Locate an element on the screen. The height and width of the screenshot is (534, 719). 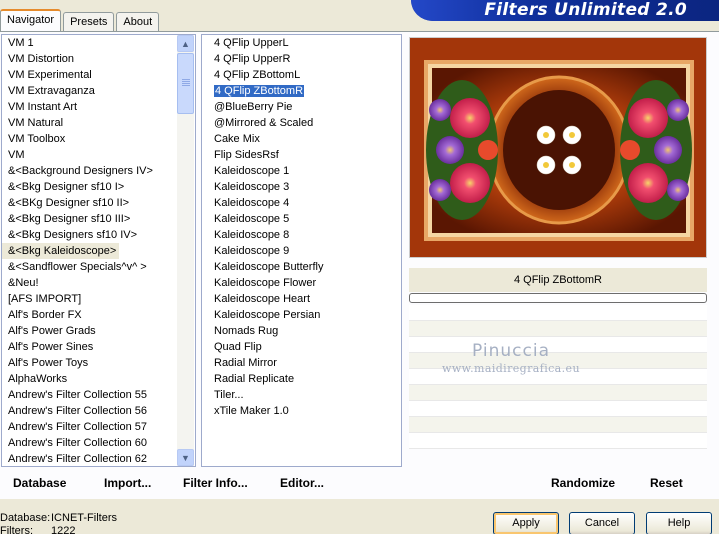
filter-item: Kaleidoscope Butterfly is located at coordinates (301, 267).